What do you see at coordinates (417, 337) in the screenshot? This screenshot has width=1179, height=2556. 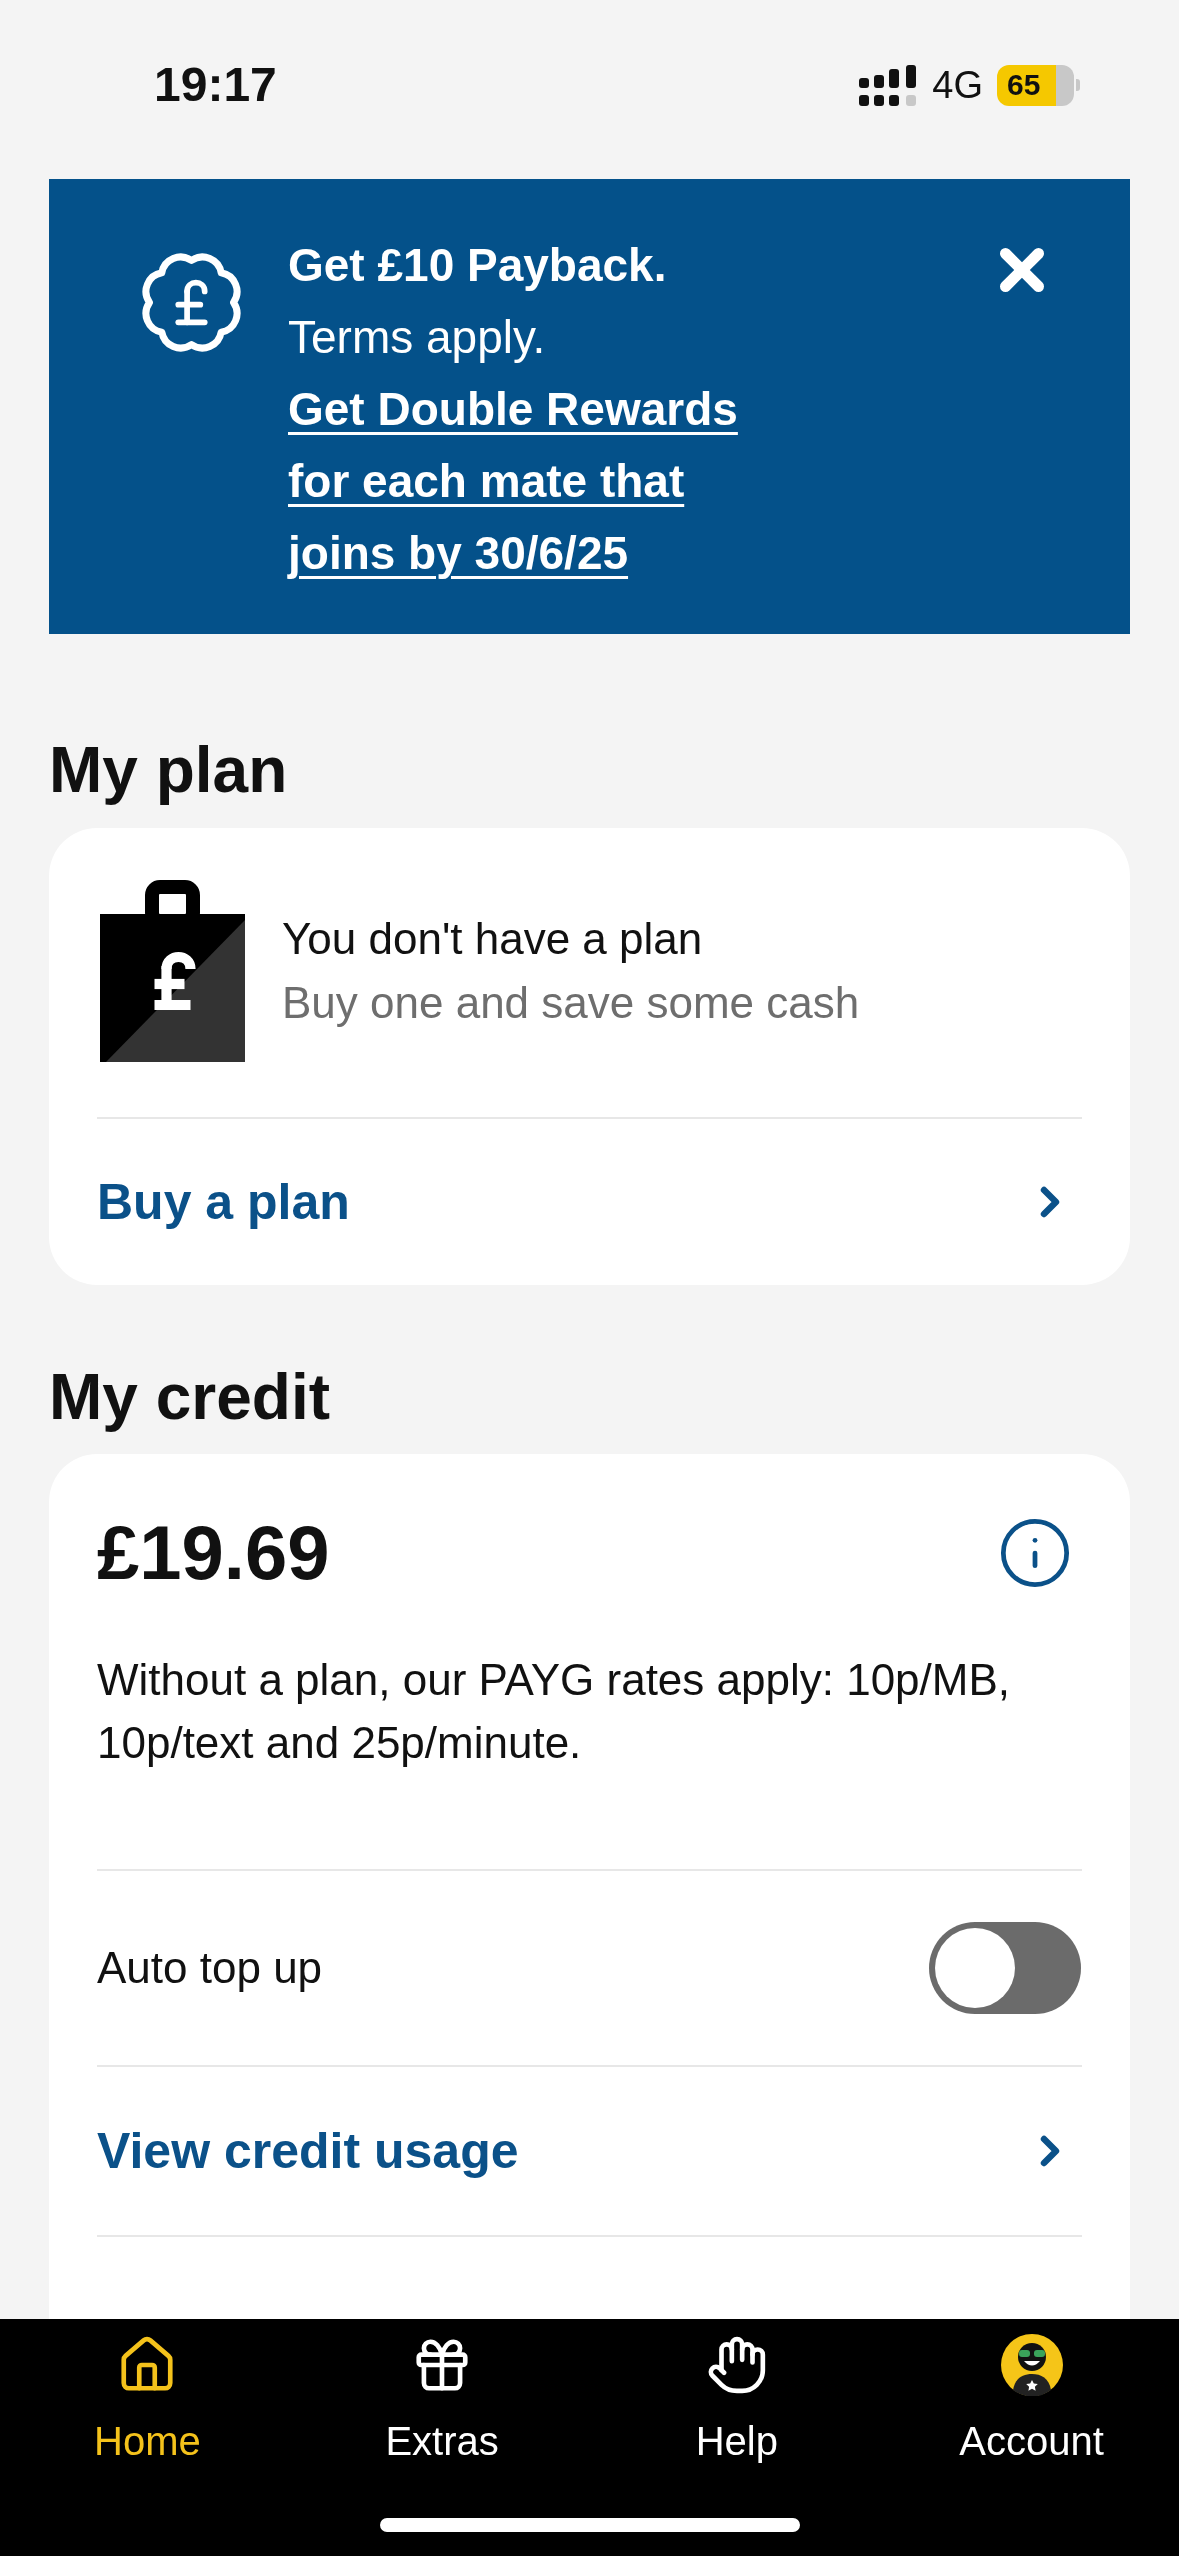 I see `banner-subtitle: Terms apply.` at bounding box center [417, 337].